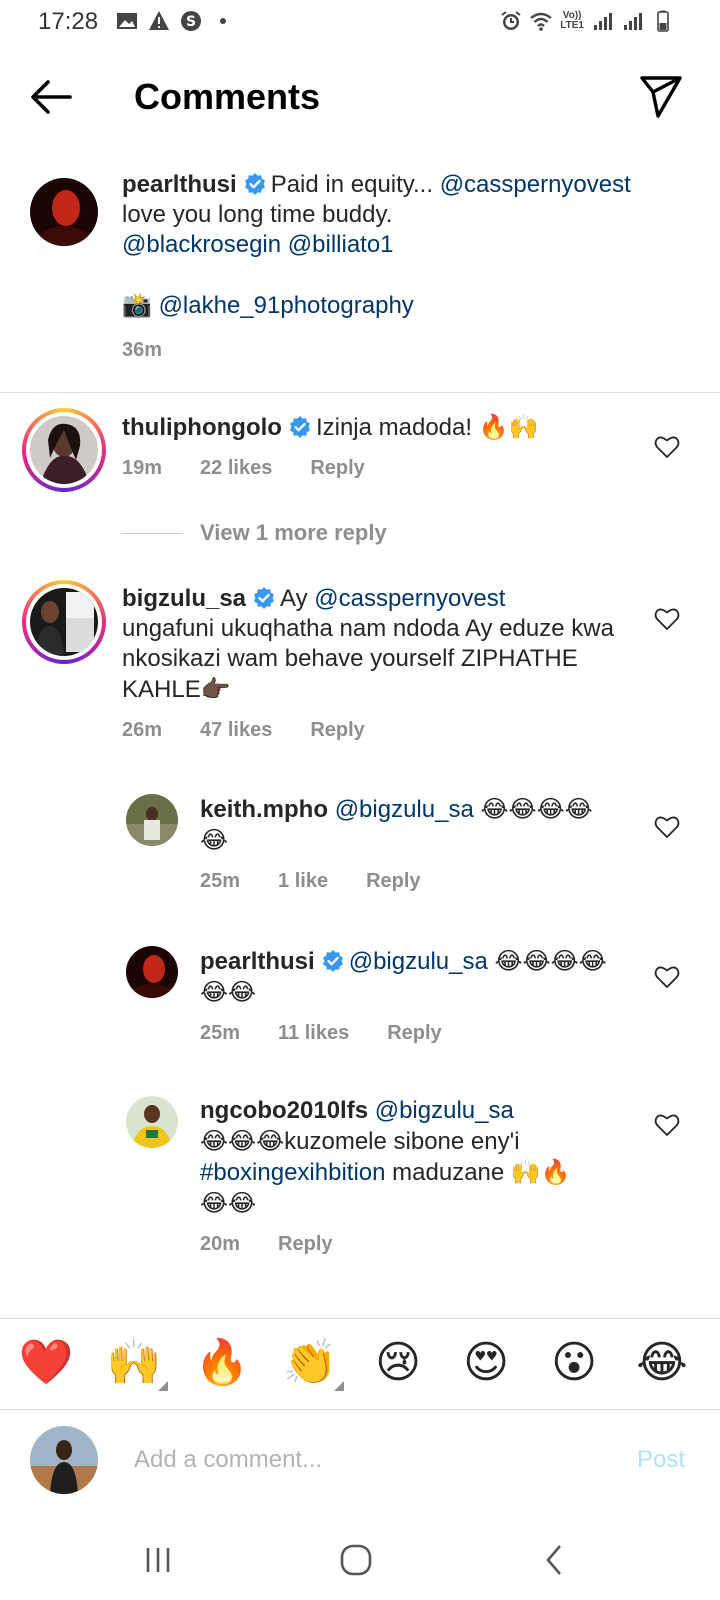  Describe the element at coordinates (360, 1364) in the screenshot. I see `emoji-reactions-bar: ❤️ 🙌 🔥 👏 😢 😍 😮 😂` at that location.